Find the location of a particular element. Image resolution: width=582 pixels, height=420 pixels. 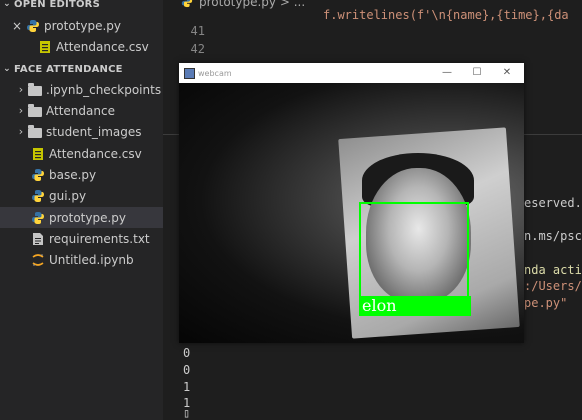

tree-item-requirements-txt: requirements.txt is located at coordinates (81, 238).